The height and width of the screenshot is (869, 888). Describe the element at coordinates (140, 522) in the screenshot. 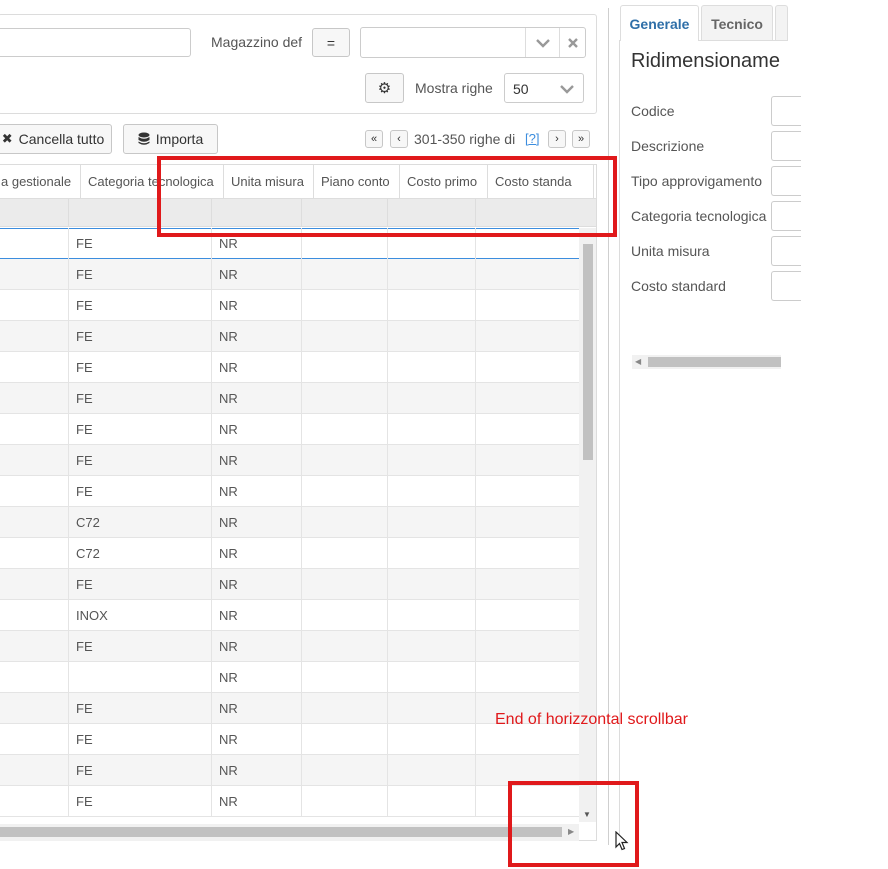

I see `table-cell: C72` at that location.